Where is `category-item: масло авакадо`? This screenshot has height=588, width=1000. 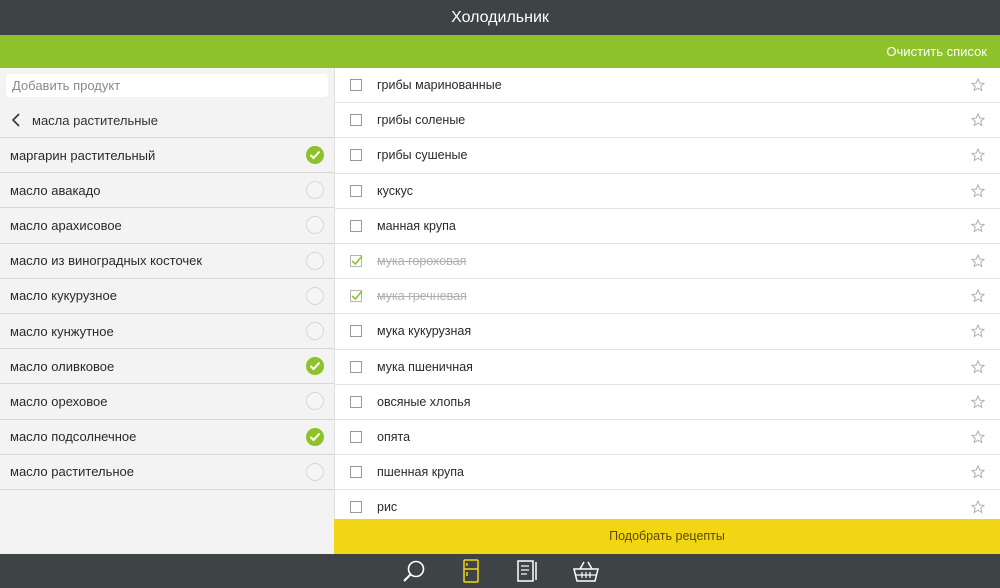 category-item: масло авакадо is located at coordinates (167, 191).